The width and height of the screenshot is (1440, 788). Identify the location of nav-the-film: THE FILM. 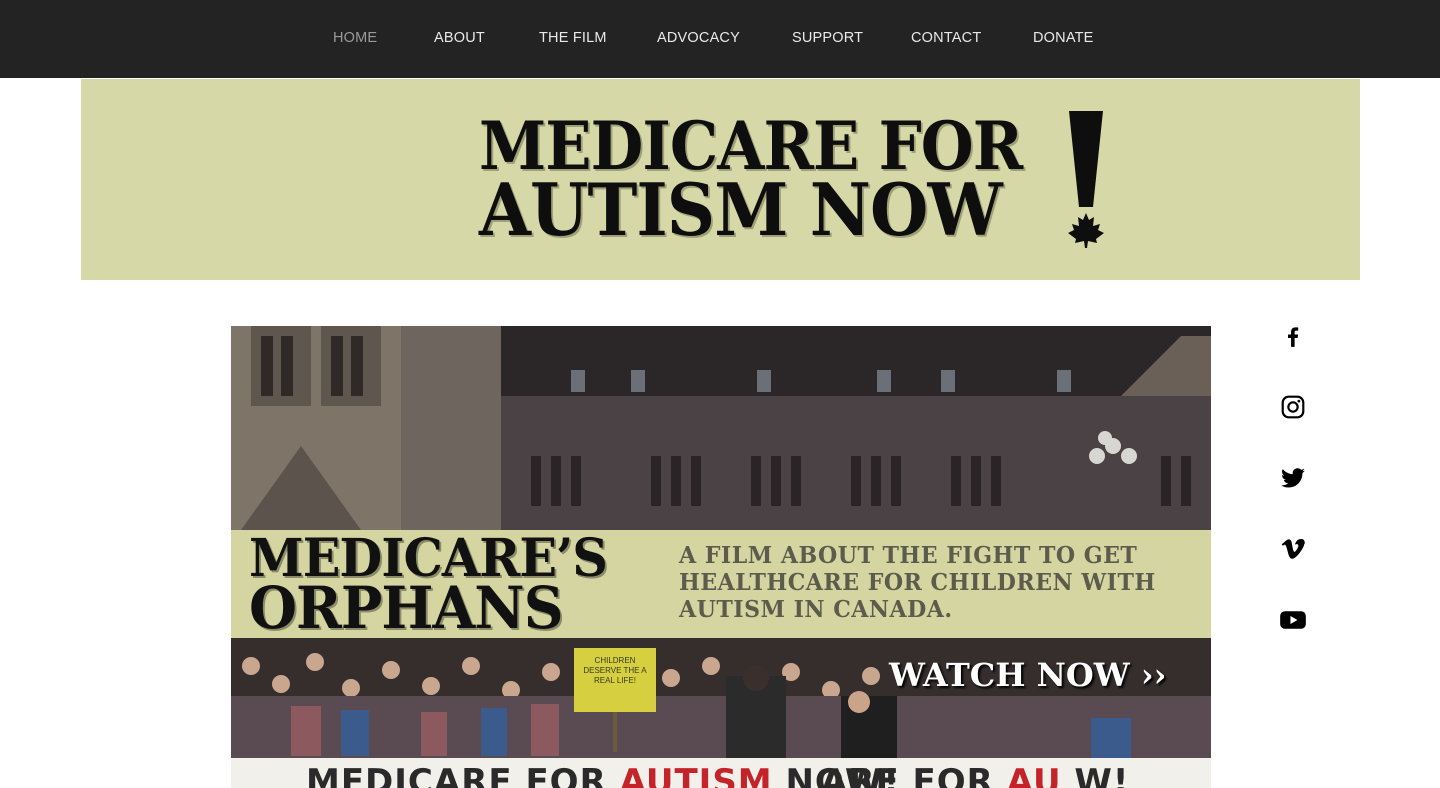
(573, 38).